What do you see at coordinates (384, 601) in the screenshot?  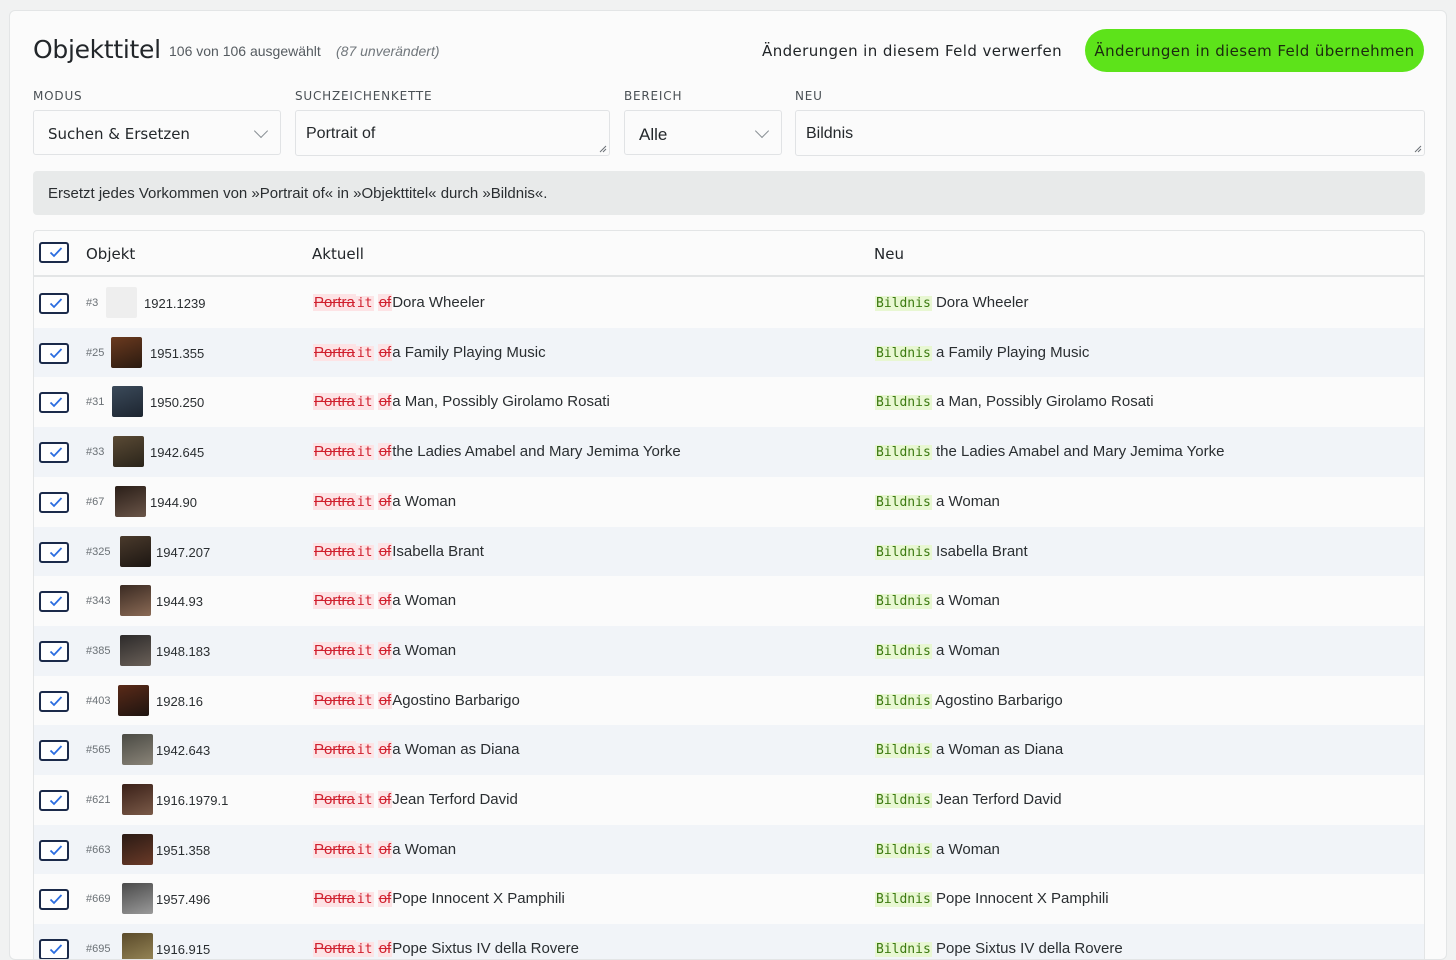 I see `current-value: Portra it ofa Woman` at bounding box center [384, 601].